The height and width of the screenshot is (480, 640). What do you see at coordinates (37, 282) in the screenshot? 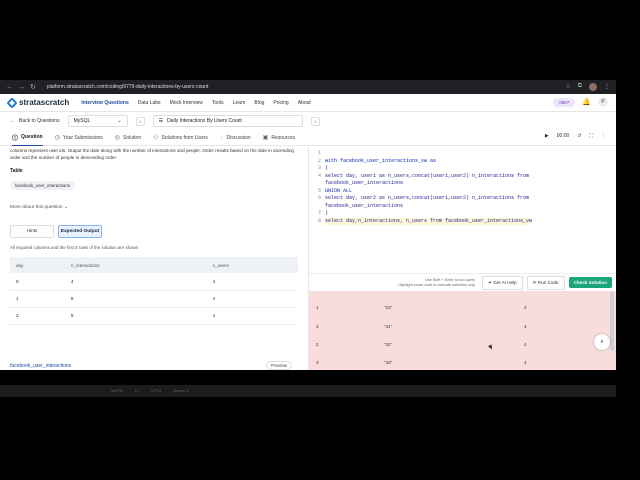
I see `table-cell: 0` at bounding box center [37, 282].